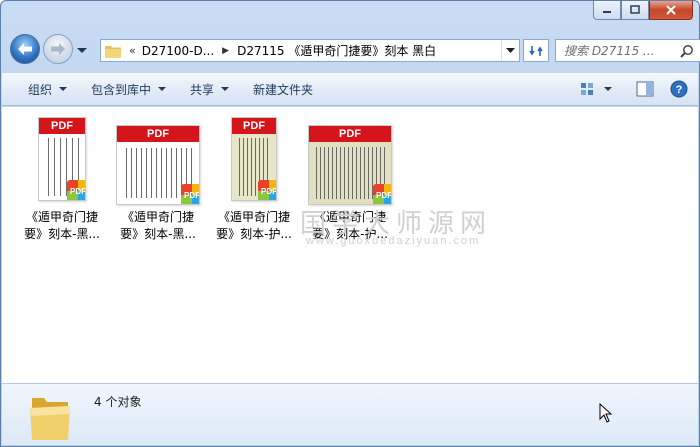 The height and width of the screenshot is (447, 700). I want to click on share-label: 共享, so click(202, 89).